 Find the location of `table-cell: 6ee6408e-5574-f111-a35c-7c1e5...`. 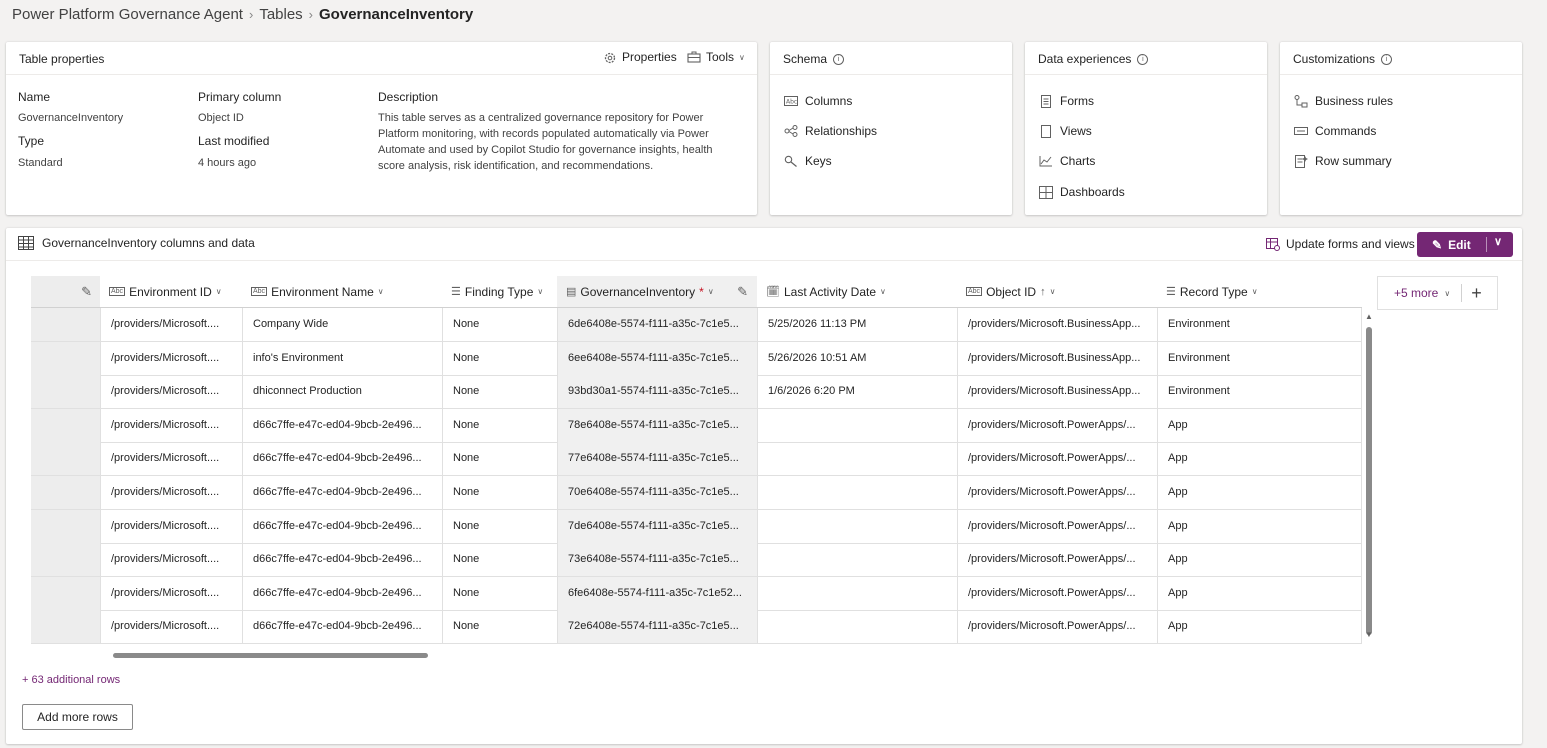

table-cell: 6ee6408e-5574-f111-a35c-7c1e5... is located at coordinates (658, 358).